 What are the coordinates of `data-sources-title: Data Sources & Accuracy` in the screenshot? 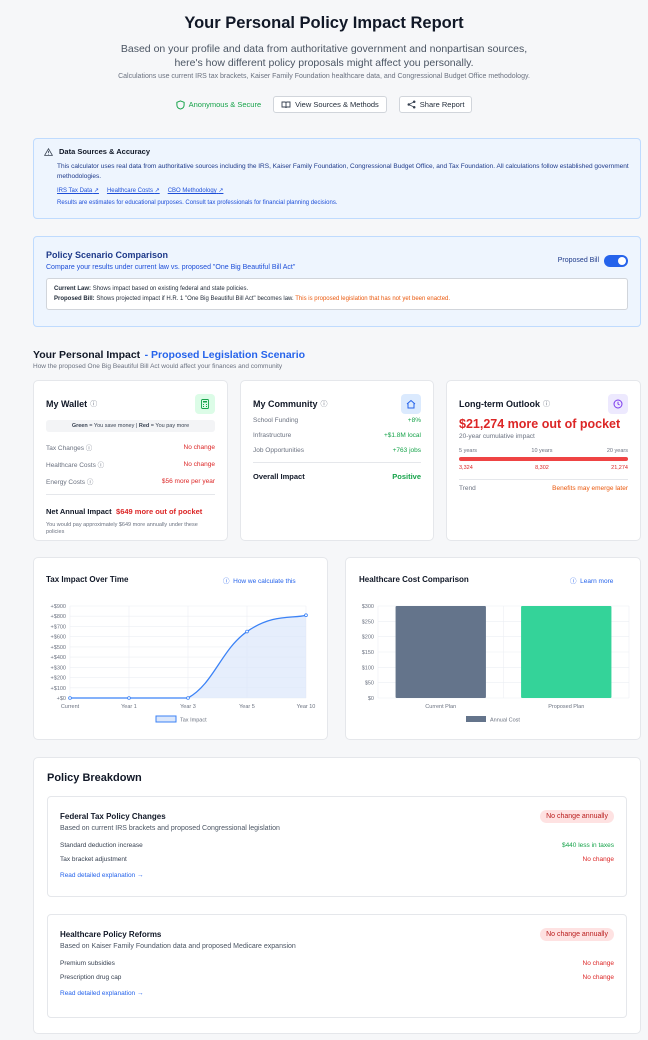 It's located at (105, 151).